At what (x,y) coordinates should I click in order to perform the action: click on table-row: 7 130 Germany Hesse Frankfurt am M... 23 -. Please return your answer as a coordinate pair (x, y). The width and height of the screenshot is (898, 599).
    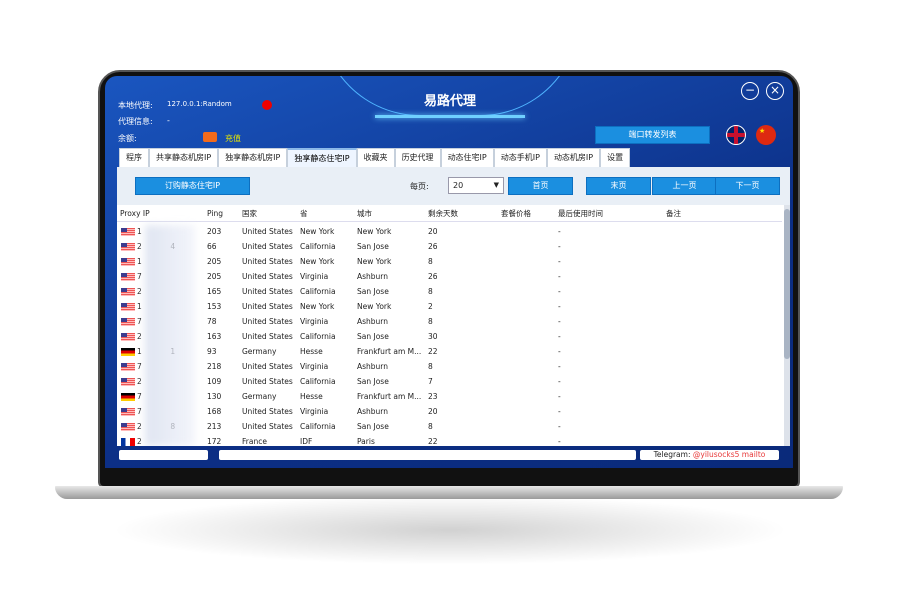
    Looking at the image, I should click on (449, 396).